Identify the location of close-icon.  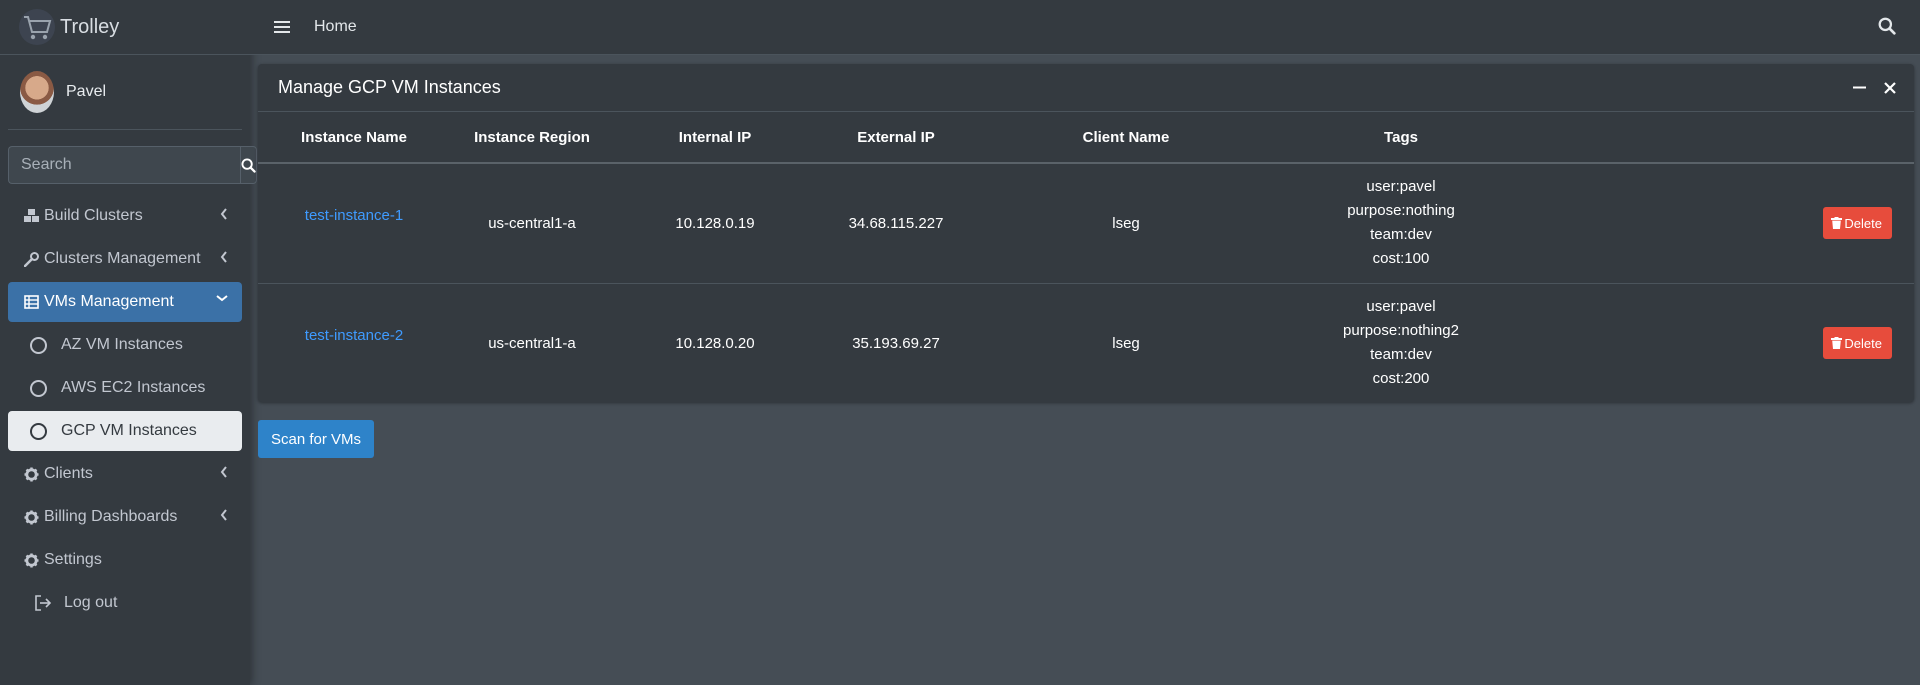
(1890, 87).